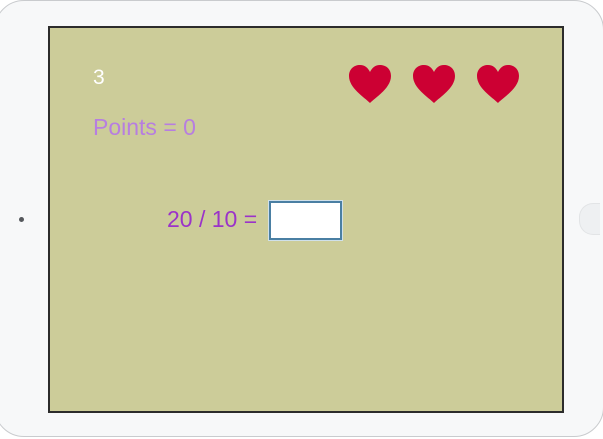  Describe the element at coordinates (589, 219) in the screenshot. I see `home-button` at that location.